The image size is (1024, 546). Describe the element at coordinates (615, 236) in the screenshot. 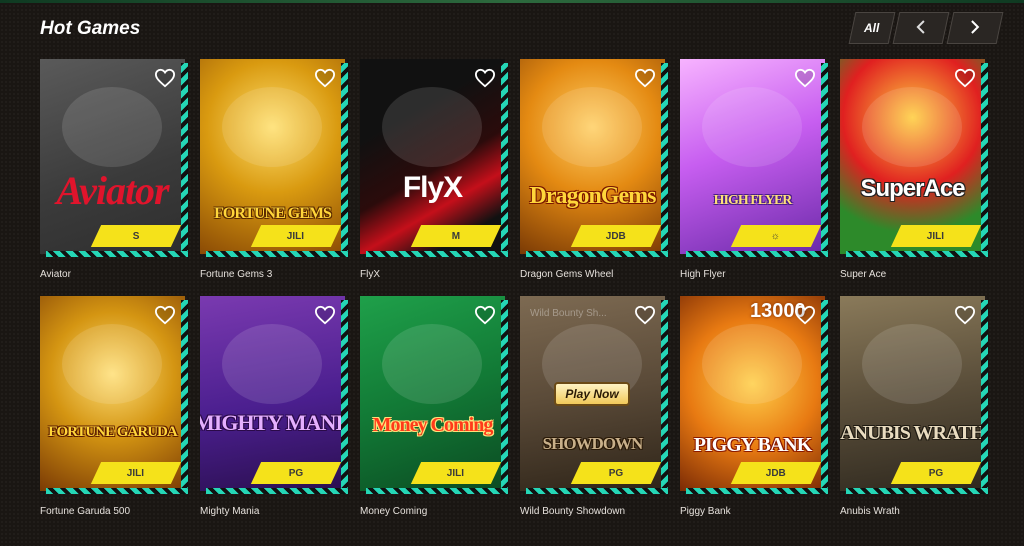

I see `provider-badge-label: JDB` at that location.